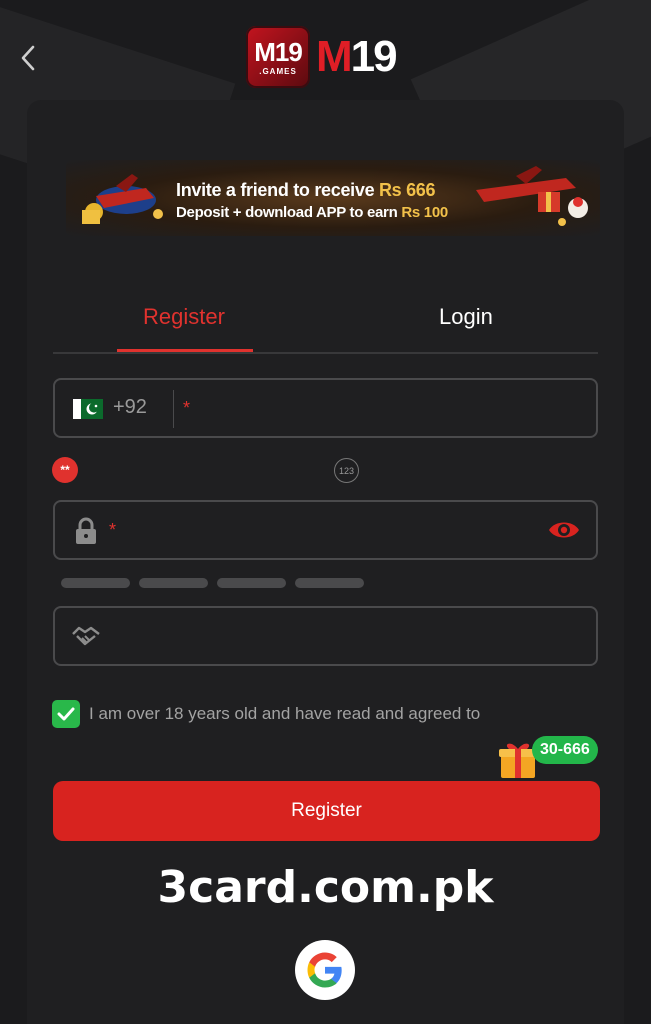  Describe the element at coordinates (173, 409) in the screenshot. I see `divider` at that location.